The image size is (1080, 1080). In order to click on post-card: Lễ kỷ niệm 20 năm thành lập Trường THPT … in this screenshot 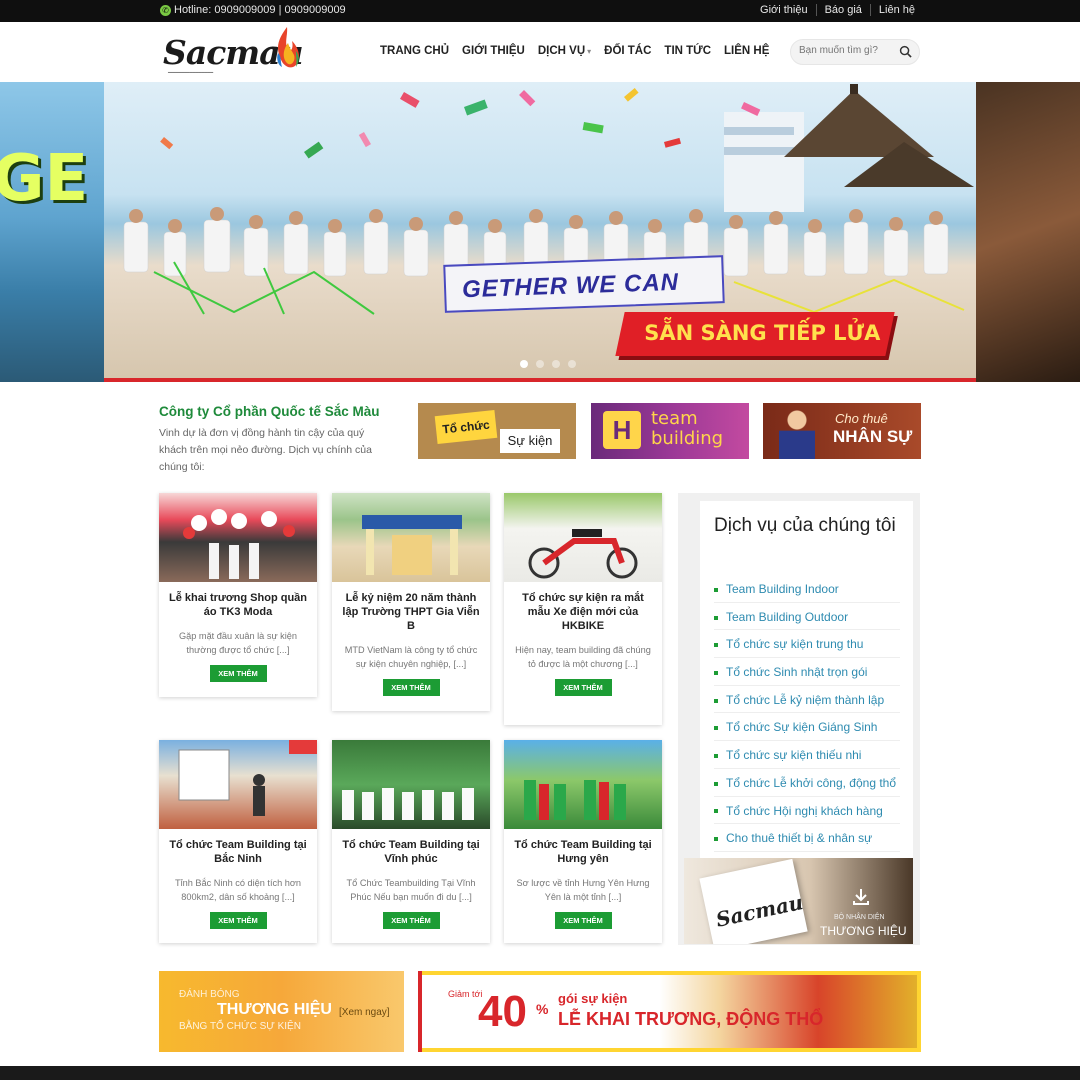, I will do `click(411, 602)`.